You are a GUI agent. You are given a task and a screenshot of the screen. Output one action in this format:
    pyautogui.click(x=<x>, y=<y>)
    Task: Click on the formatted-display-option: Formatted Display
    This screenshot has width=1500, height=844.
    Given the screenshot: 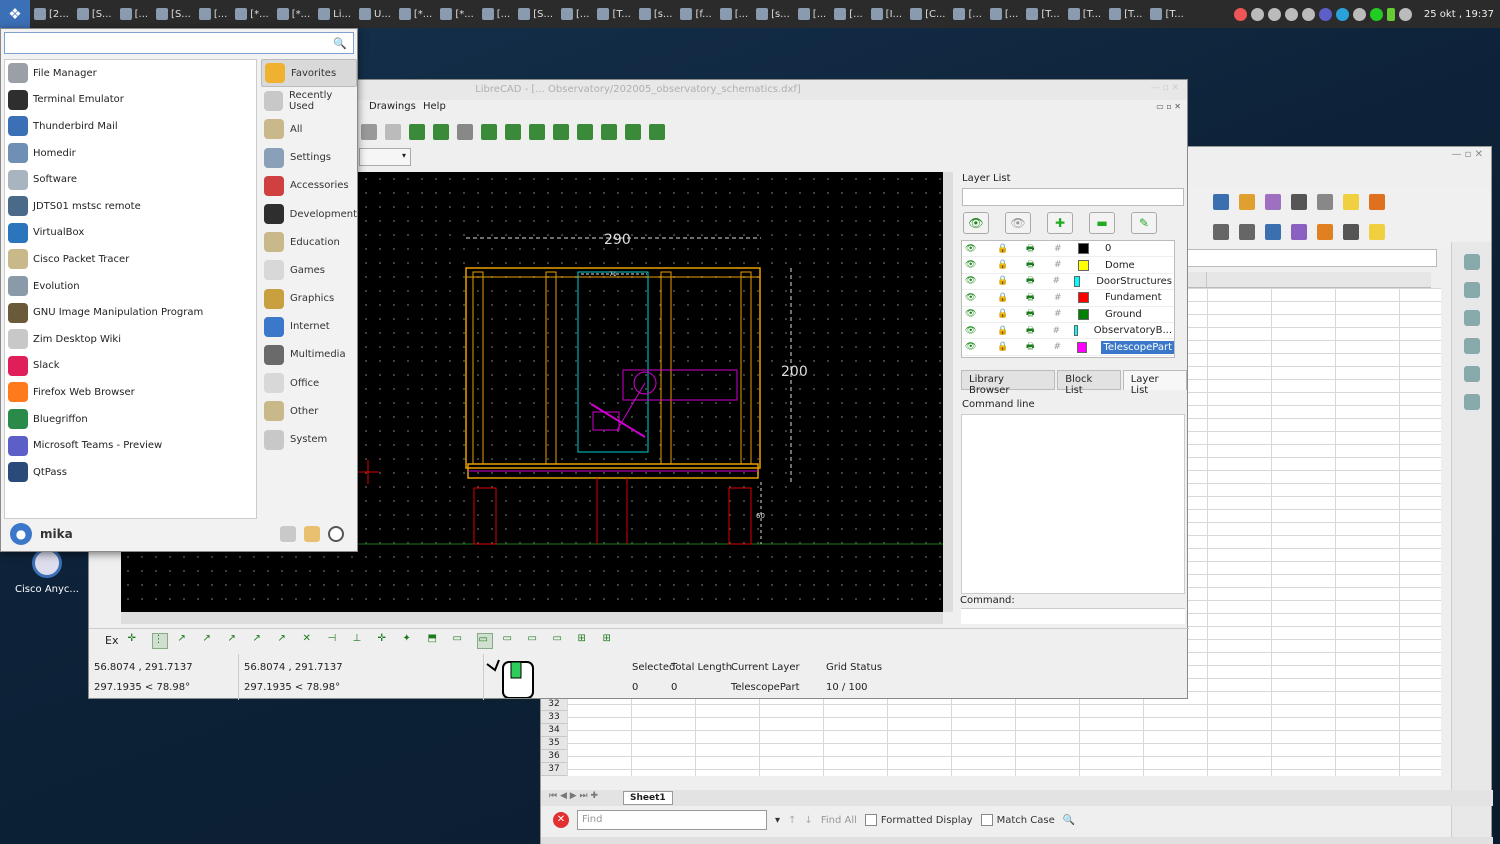 What is the action you would take?
    pyautogui.click(x=918, y=820)
    